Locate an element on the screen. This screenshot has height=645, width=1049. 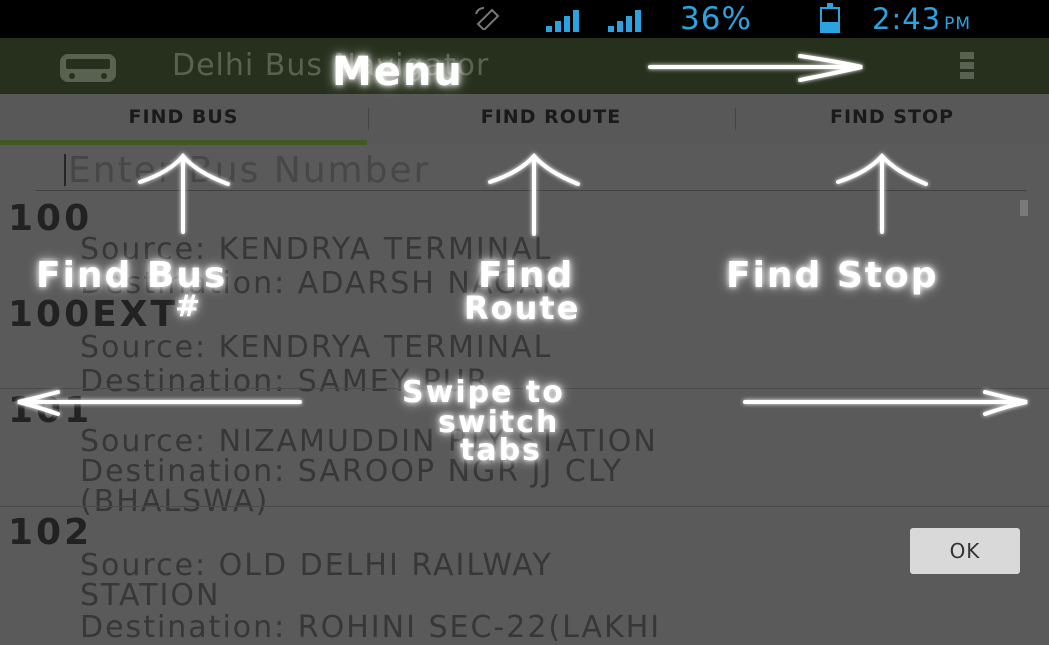
tab-label: FIND ROUTE is located at coordinates (551, 117).